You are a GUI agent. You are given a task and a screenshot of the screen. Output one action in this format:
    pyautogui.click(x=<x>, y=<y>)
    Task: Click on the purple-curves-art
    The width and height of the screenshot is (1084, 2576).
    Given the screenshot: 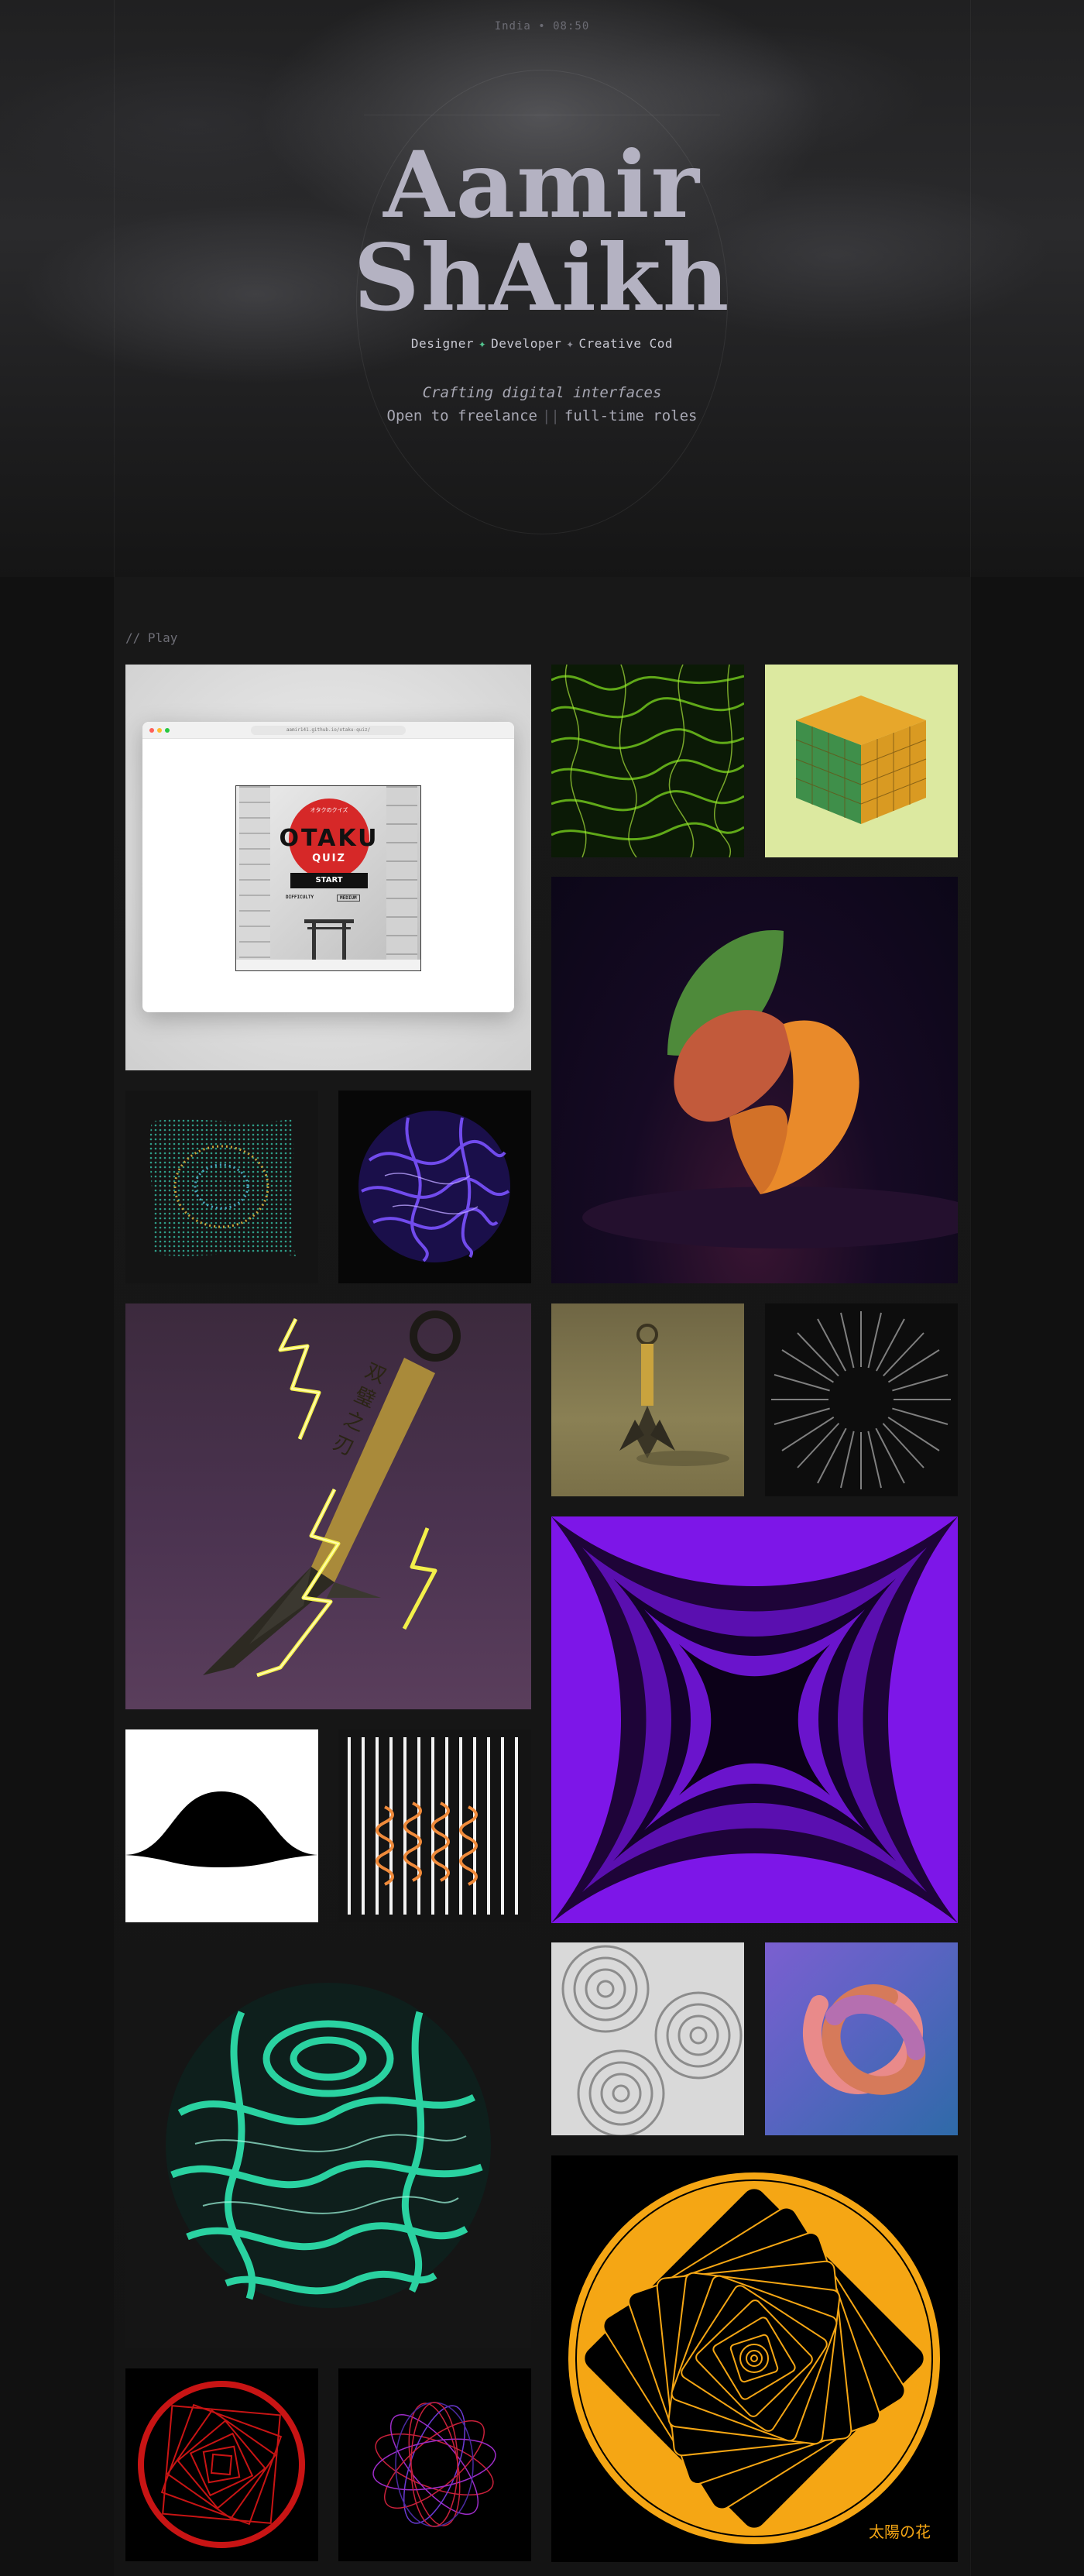 What is the action you would take?
    pyautogui.click(x=754, y=1720)
    